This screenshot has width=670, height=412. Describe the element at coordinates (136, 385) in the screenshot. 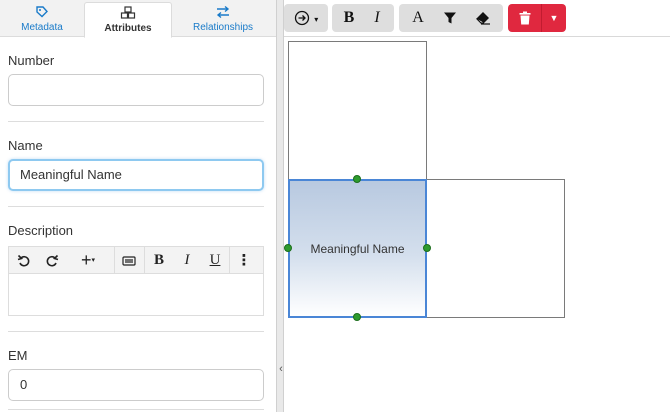

I see `em-field: 0` at that location.